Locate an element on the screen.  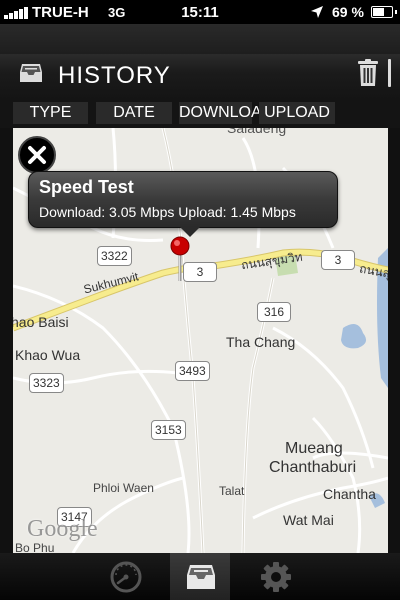
column-date: DATE is located at coordinates (134, 113).